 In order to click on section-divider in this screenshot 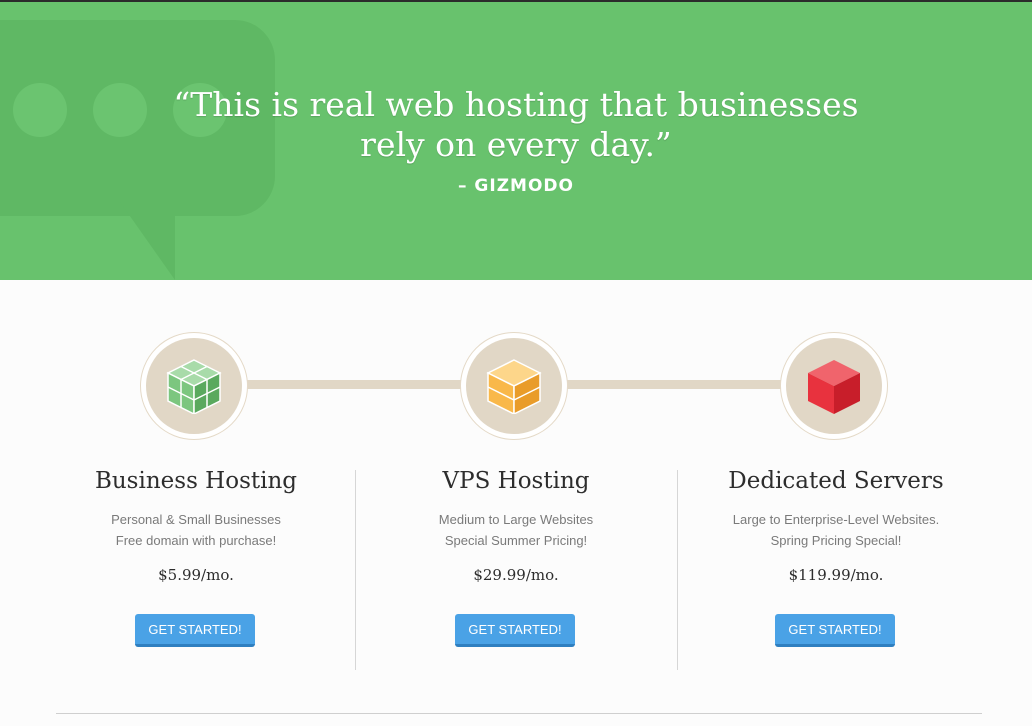, I will do `click(519, 713)`.